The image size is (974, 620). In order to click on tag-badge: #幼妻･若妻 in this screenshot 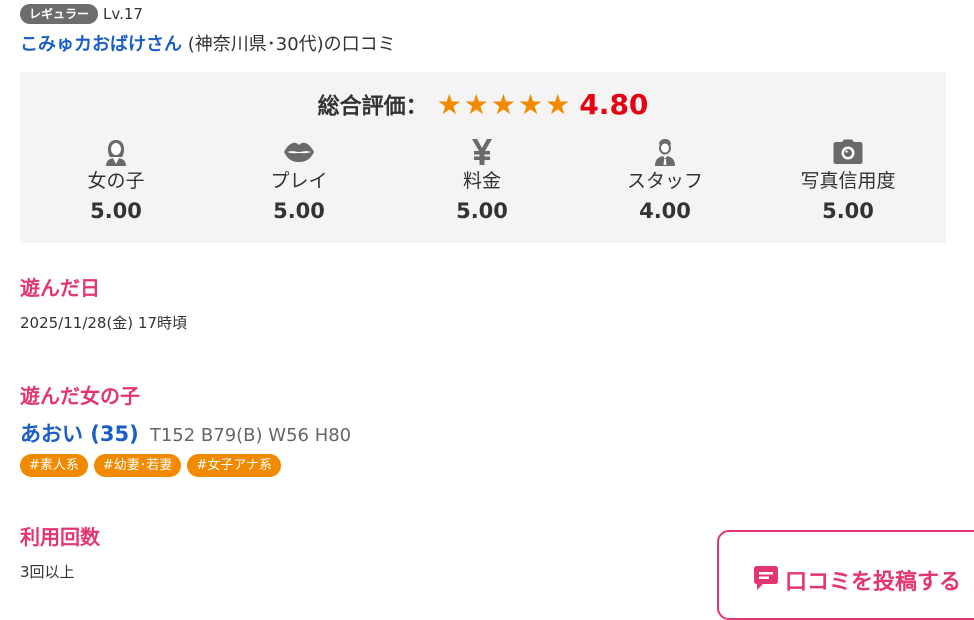, I will do `click(137, 465)`.